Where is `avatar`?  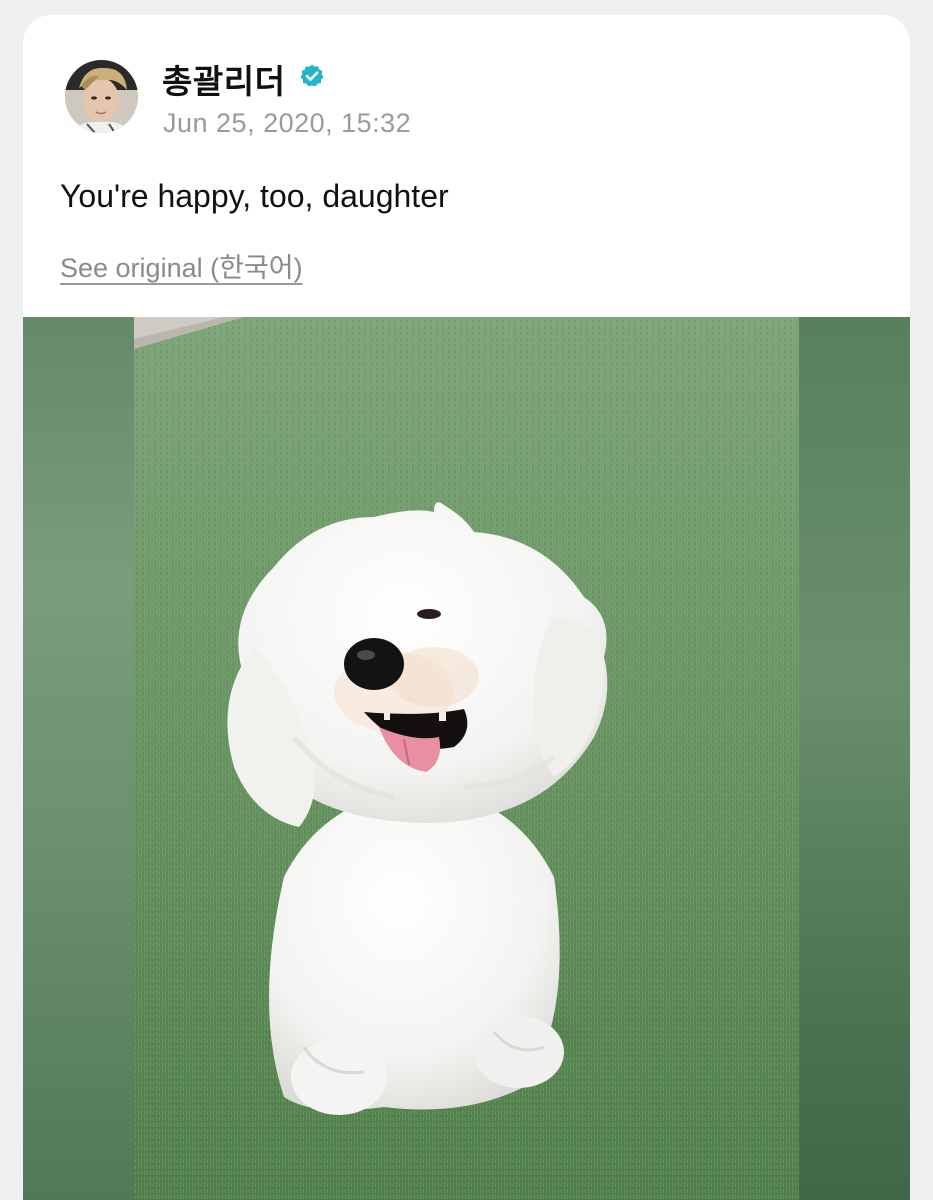 avatar is located at coordinates (101, 96).